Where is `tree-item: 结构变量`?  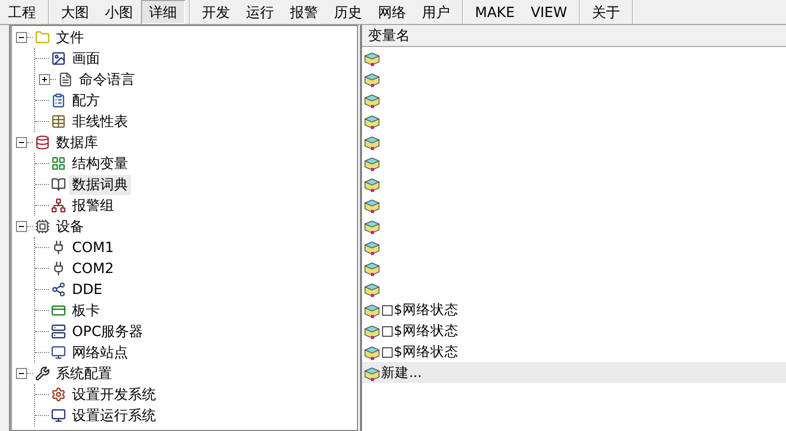 tree-item: 结构变量 is located at coordinates (100, 164).